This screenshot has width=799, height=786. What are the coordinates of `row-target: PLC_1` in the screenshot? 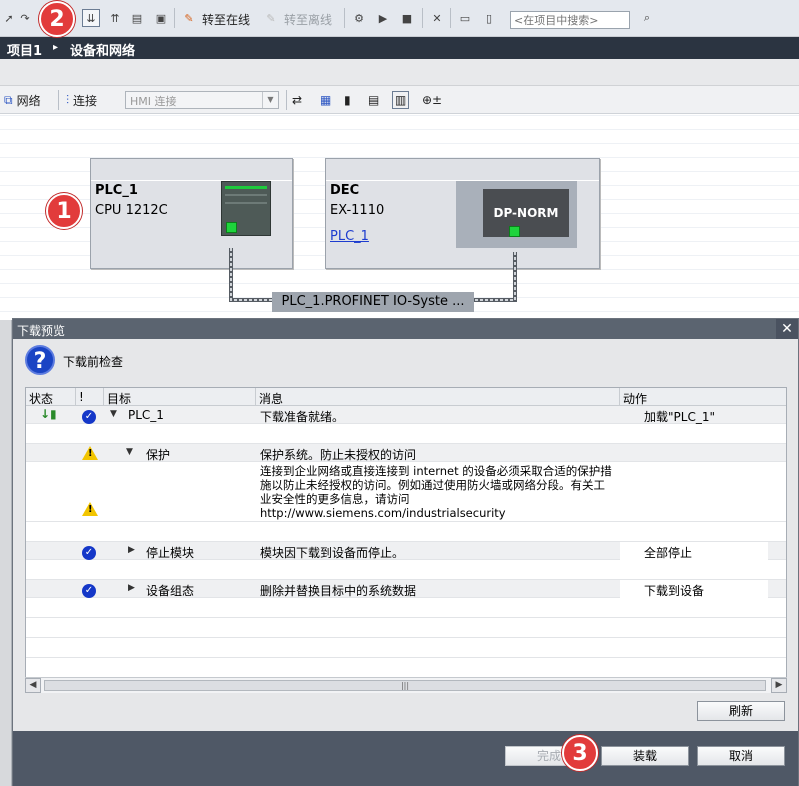 It's located at (146, 415).